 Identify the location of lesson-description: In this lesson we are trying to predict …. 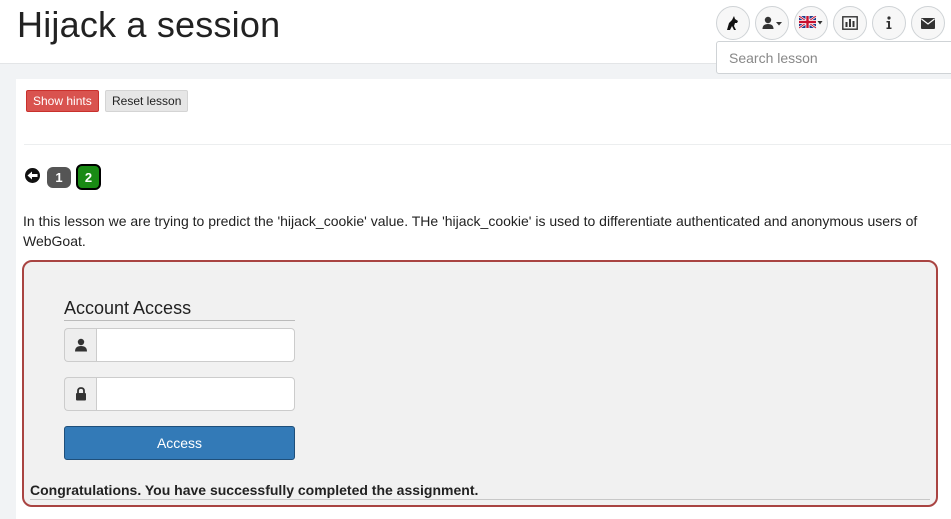
(470, 231).